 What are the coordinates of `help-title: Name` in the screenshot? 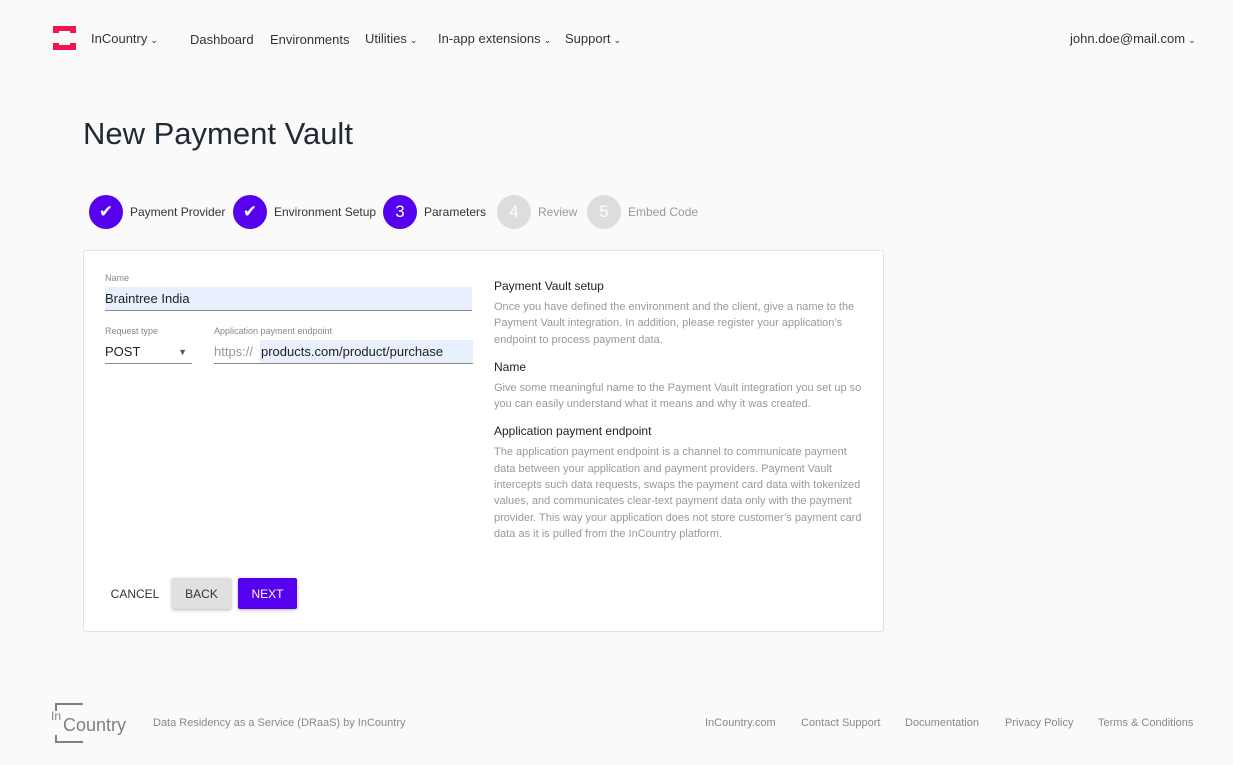 It's located at (510, 366).